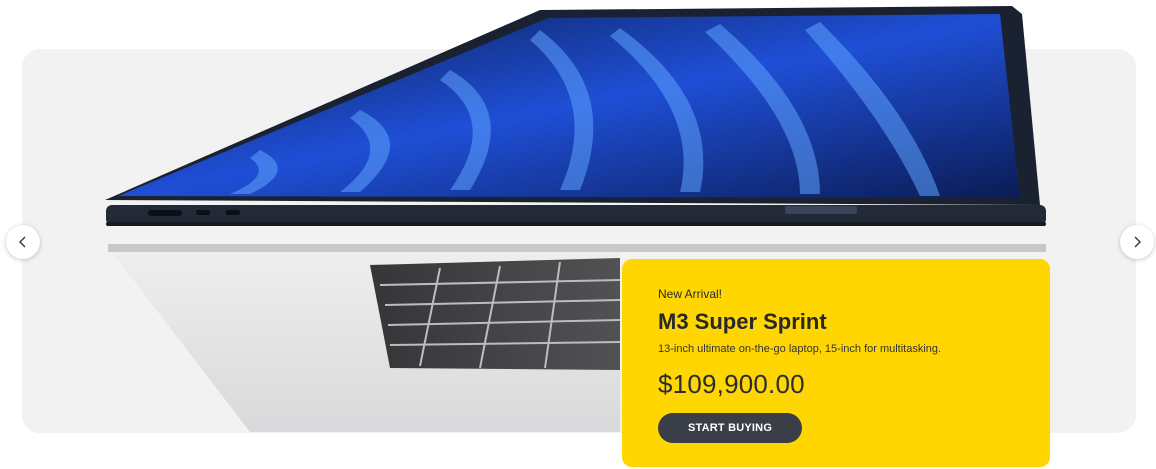  I want to click on chevron-right-icon, so click(1137, 242).